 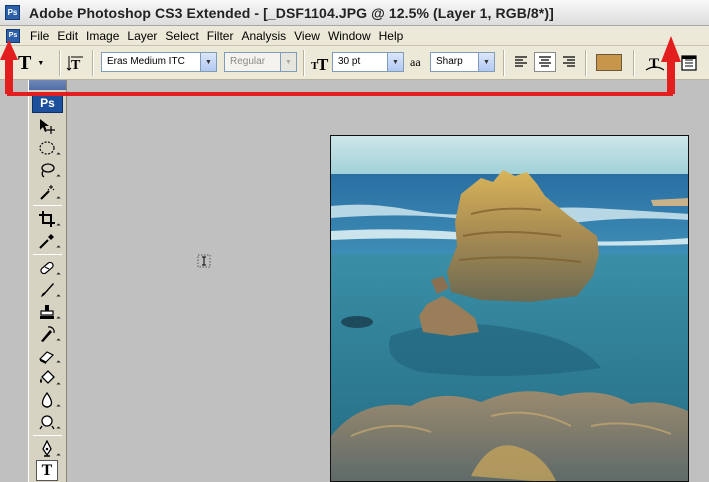 What do you see at coordinates (248, 61) in the screenshot?
I see `font-style-value: Regular` at bounding box center [248, 61].